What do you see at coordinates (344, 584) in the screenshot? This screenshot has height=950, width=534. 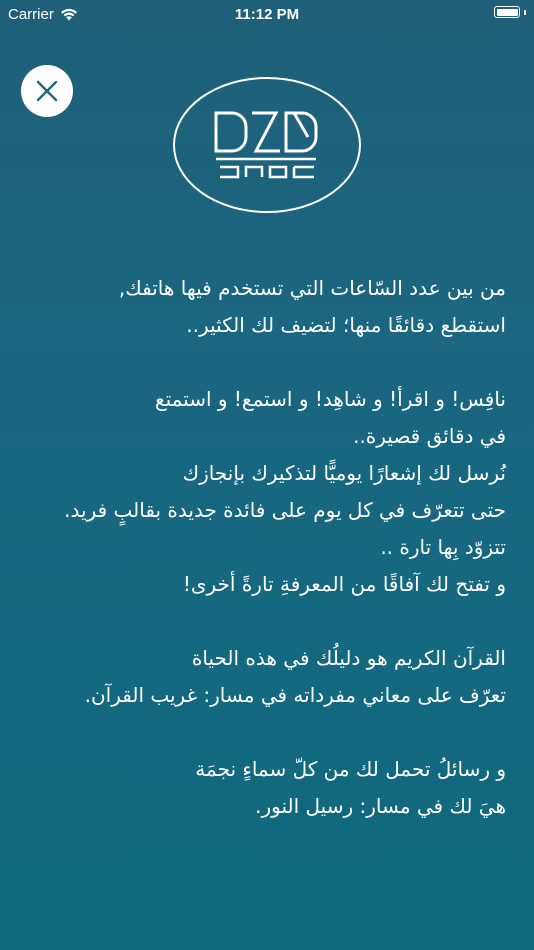 I see `text-line: و تفتح لك آفاقًا من المعرفةِ تارةً أخرى!` at bounding box center [344, 584].